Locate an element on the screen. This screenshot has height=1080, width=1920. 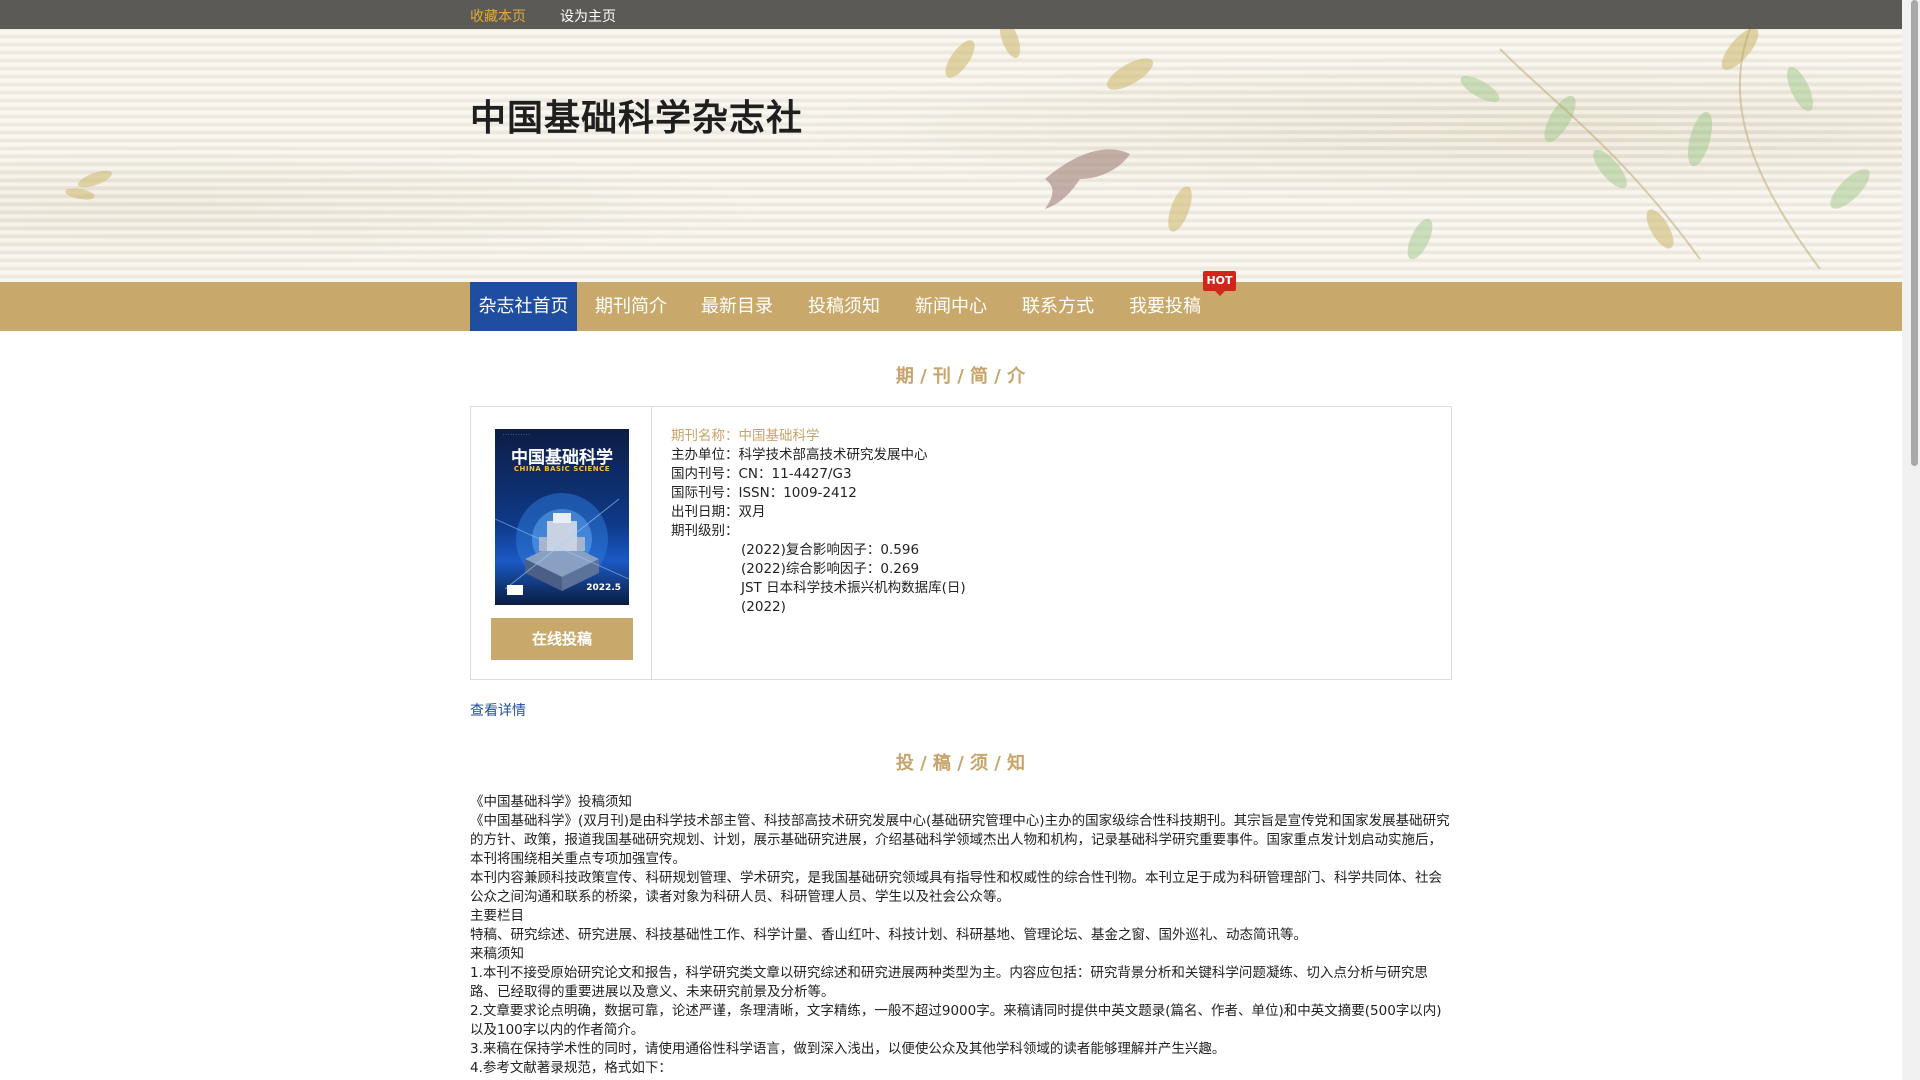
journal-level-item: (2022) is located at coordinates (763, 607).